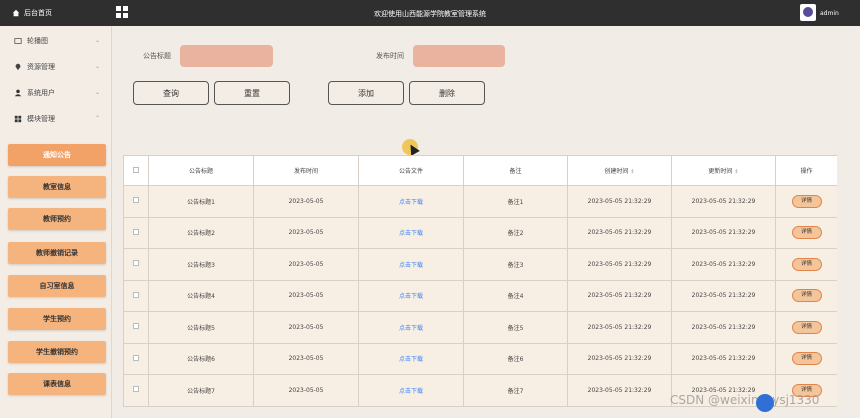 This screenshot has width=860, height=418. I want to click on top-bar: 后台首页 欢迎使用山西能源学院教室管理系统 admin, so click(430, 13).